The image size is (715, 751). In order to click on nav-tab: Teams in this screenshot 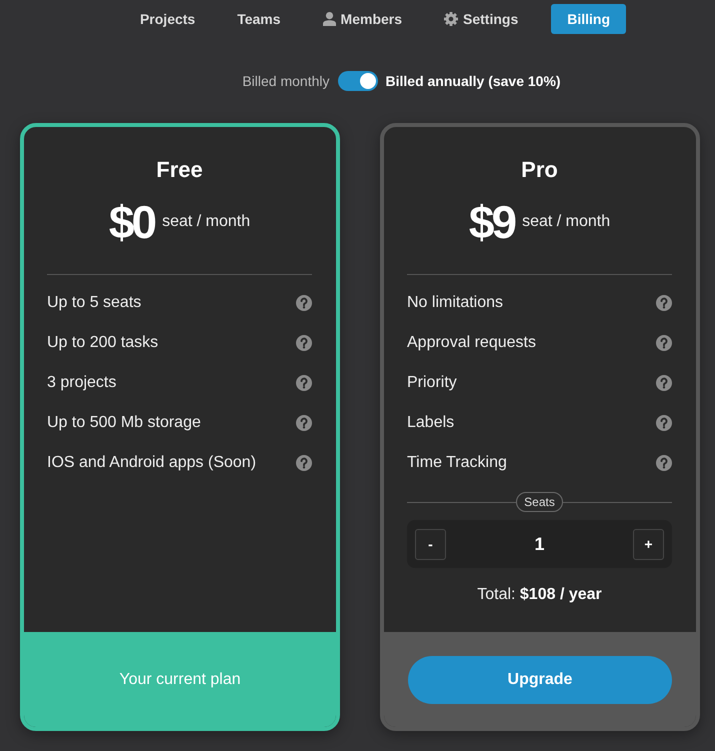, I will do `click(259, 19)`.